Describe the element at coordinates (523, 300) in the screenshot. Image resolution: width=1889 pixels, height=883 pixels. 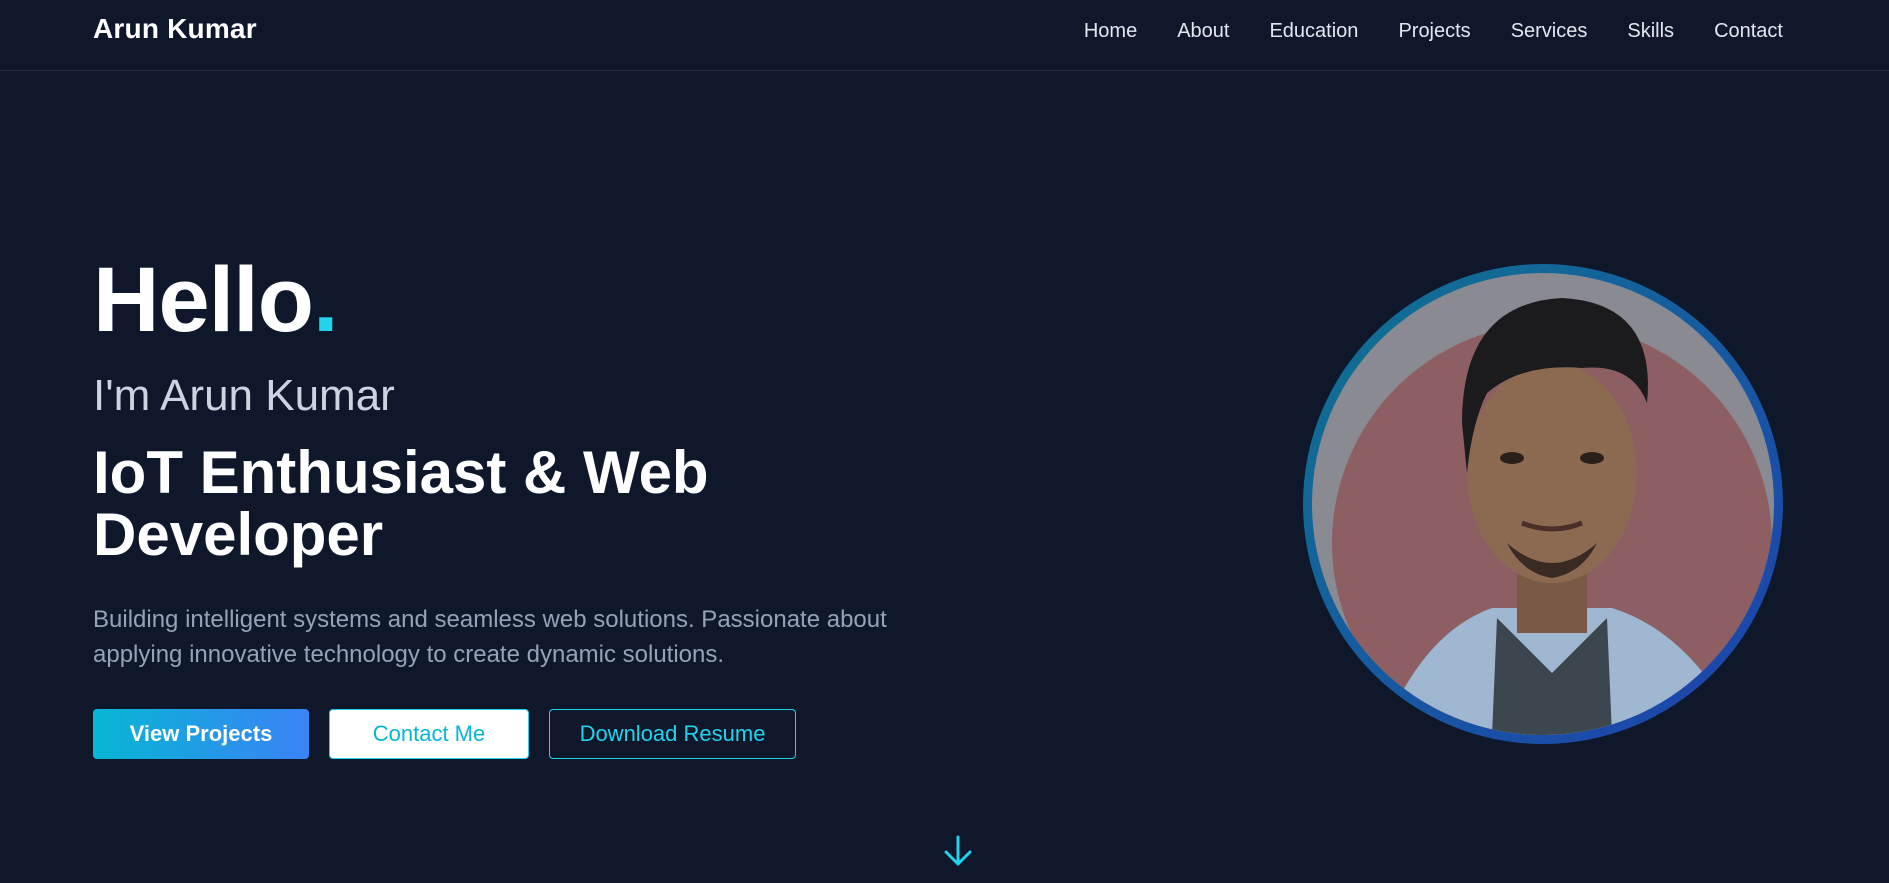
I see `hero-greeting: Hello.` at that location.